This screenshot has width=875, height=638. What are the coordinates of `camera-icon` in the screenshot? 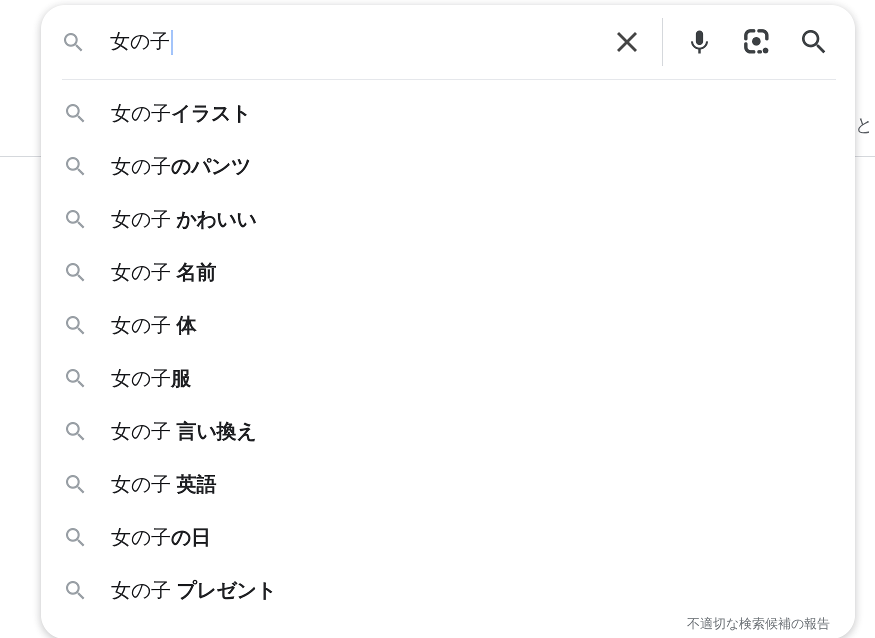 It's located at (757, 42).